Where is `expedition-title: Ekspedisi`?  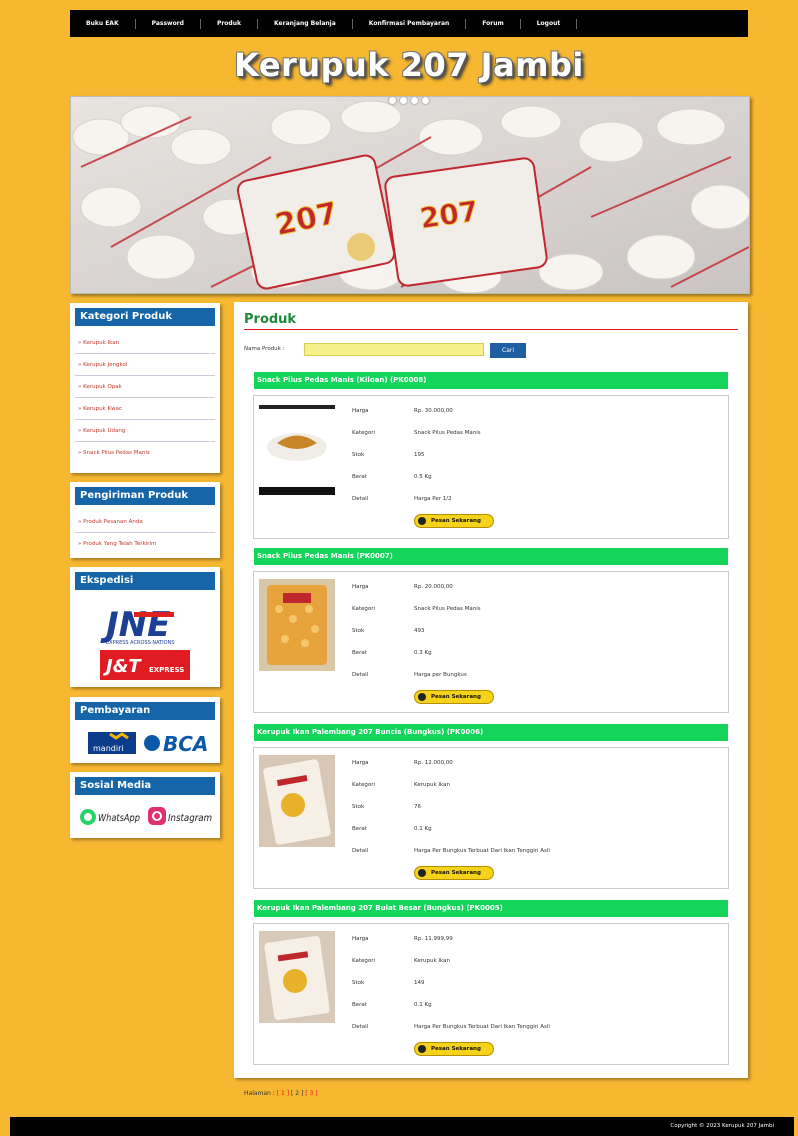 expedition-title: Ekspedisi is located at coordinates (145, 581).